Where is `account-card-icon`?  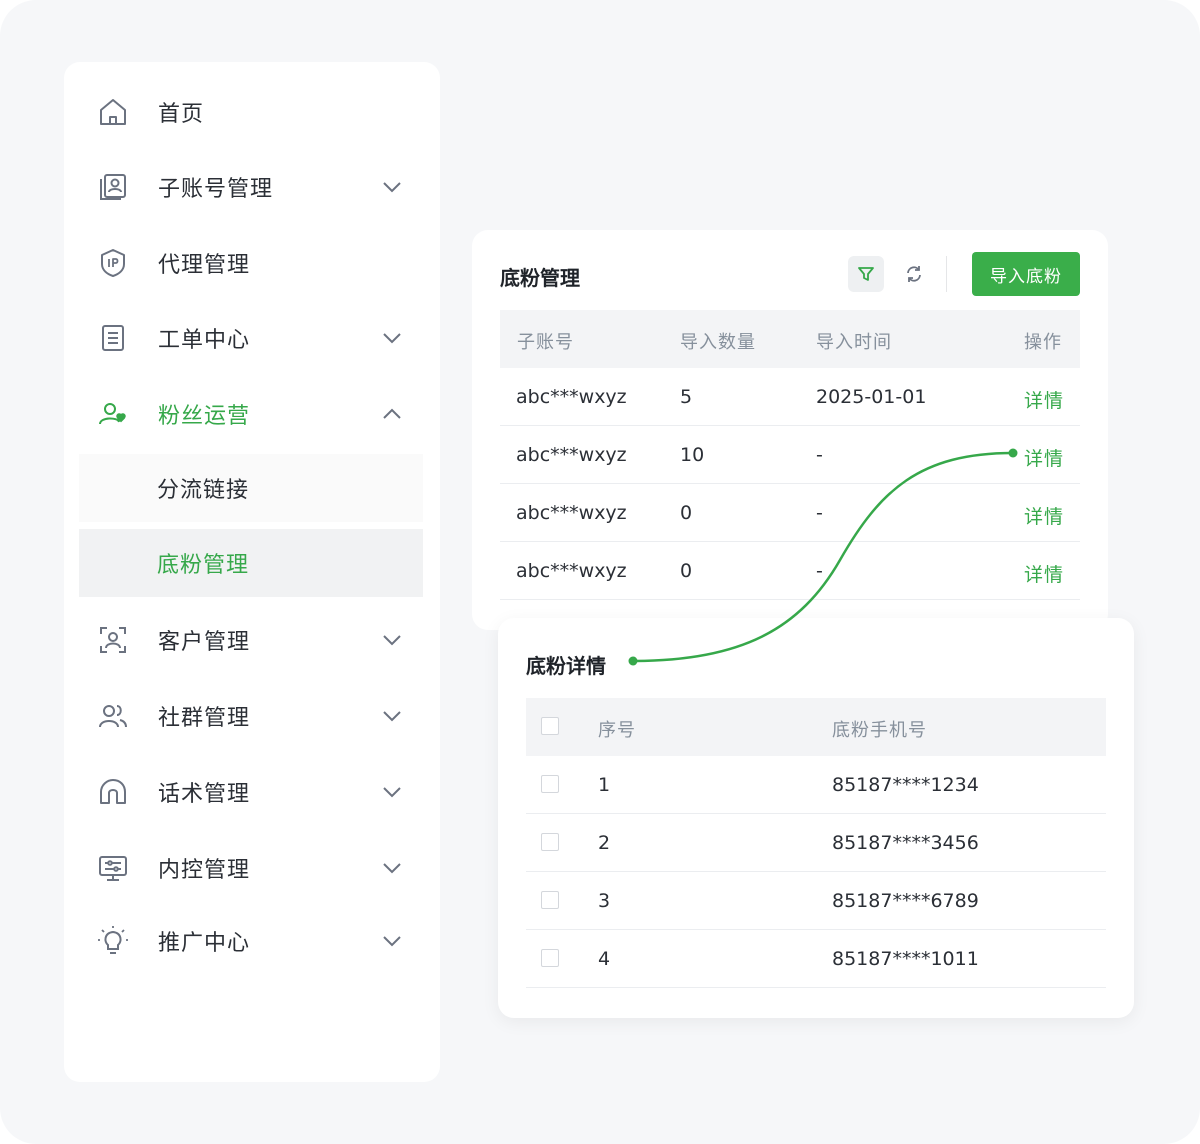
account-card-icon is located at coordinates (113, 187).